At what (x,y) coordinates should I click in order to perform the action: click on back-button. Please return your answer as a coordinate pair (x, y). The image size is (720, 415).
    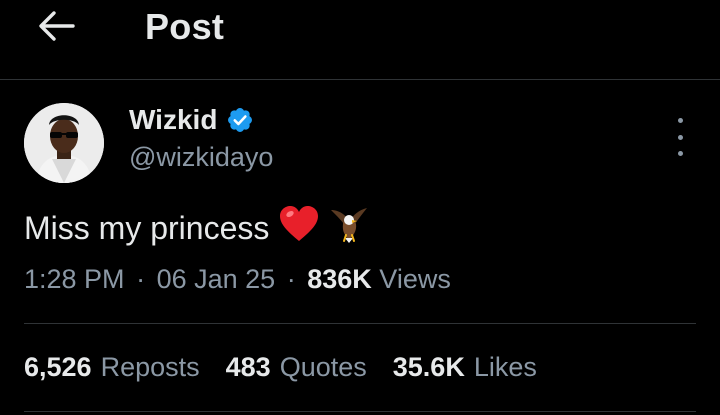
    Looking at the image, I should click on (56, 26).